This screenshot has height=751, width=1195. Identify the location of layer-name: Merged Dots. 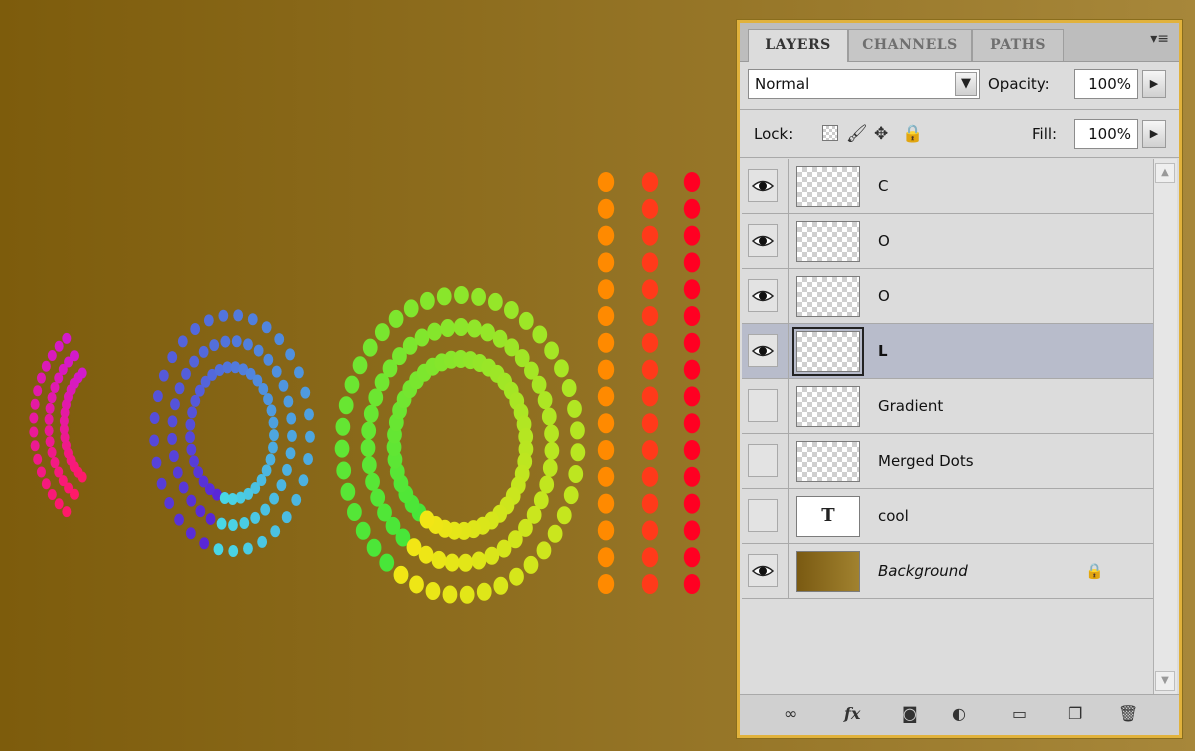
(926, 461).